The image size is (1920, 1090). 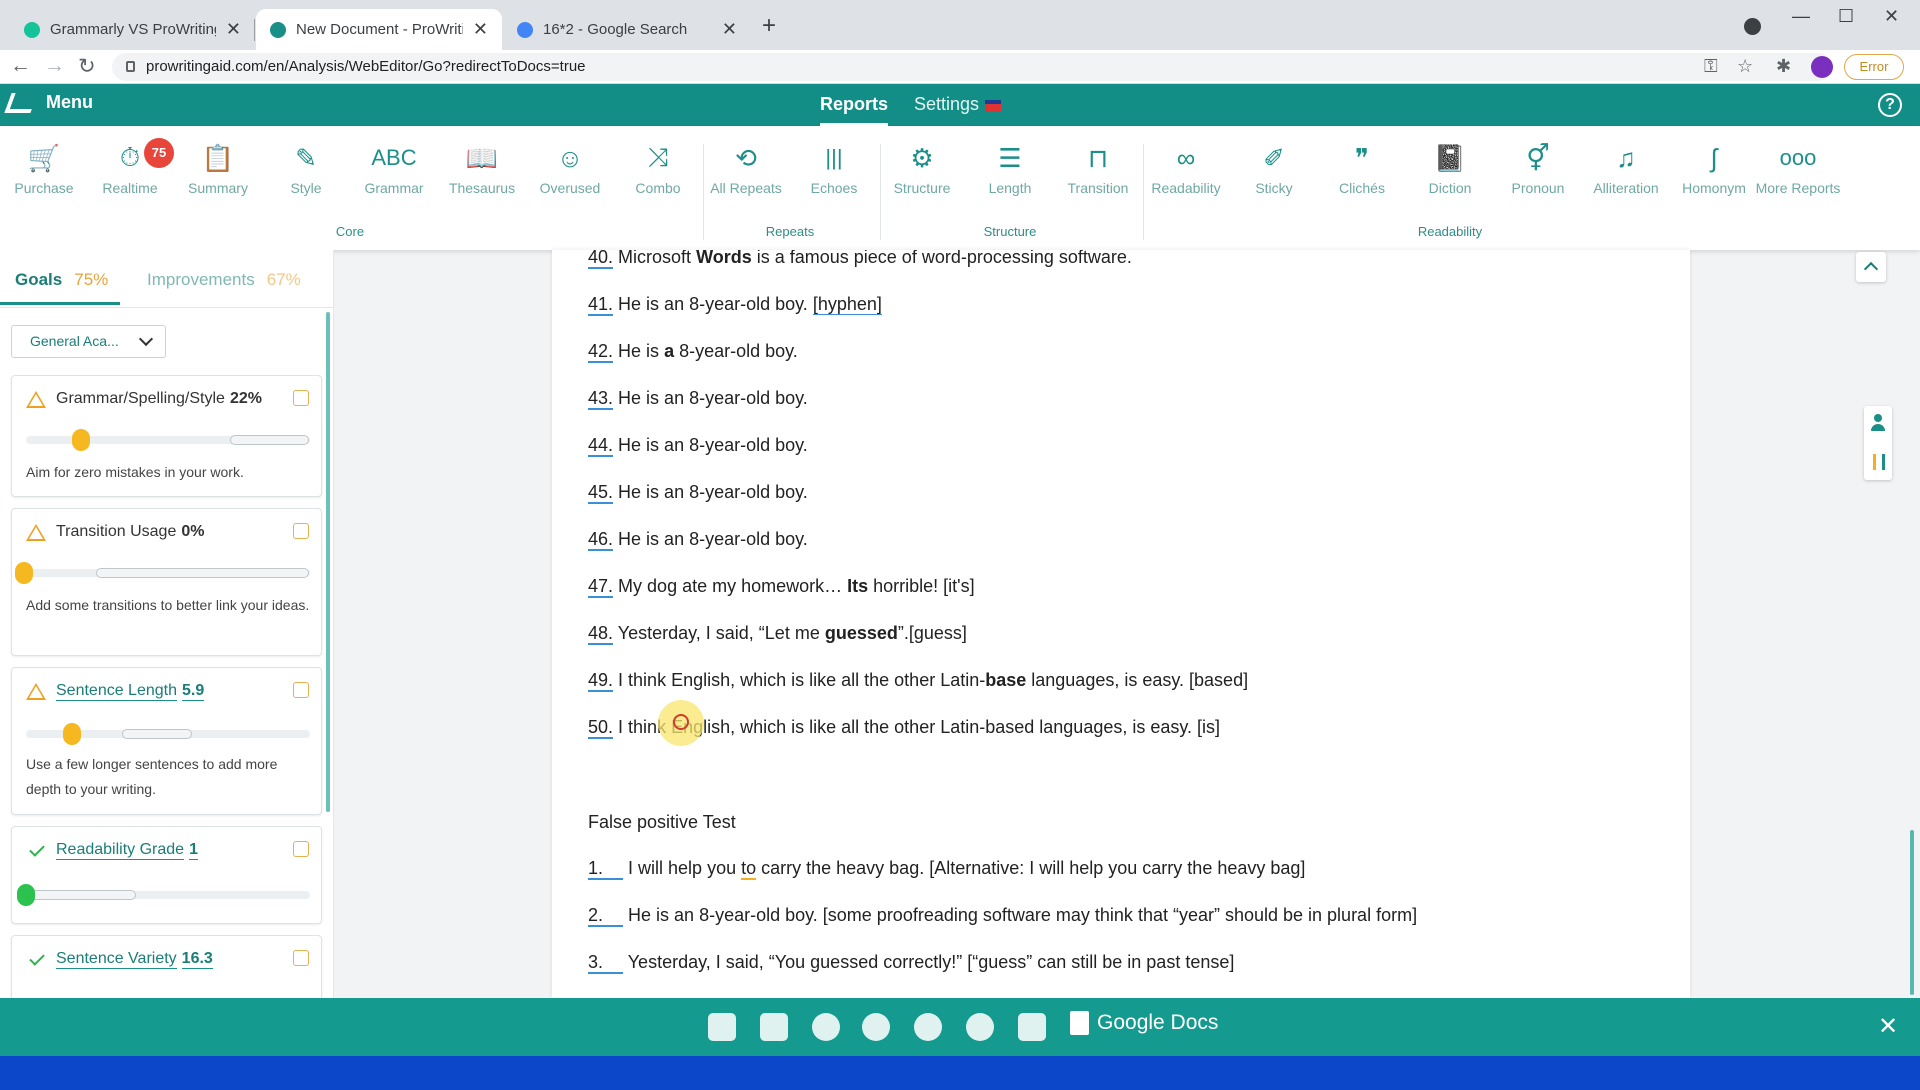 What do you see at coordinates (698, 446) in the screenshot?
I see `doc-line: 44. He is an 8-year-old boy.` at bounding box center [698, 446].